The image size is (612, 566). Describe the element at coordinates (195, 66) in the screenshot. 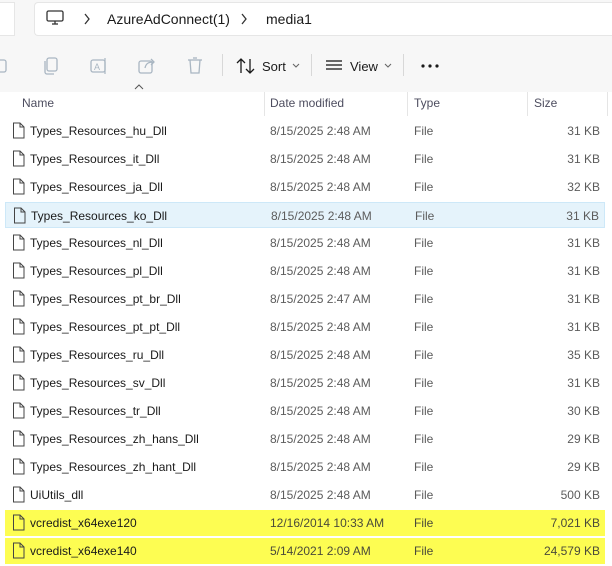

I see `delete-icon` at that location.